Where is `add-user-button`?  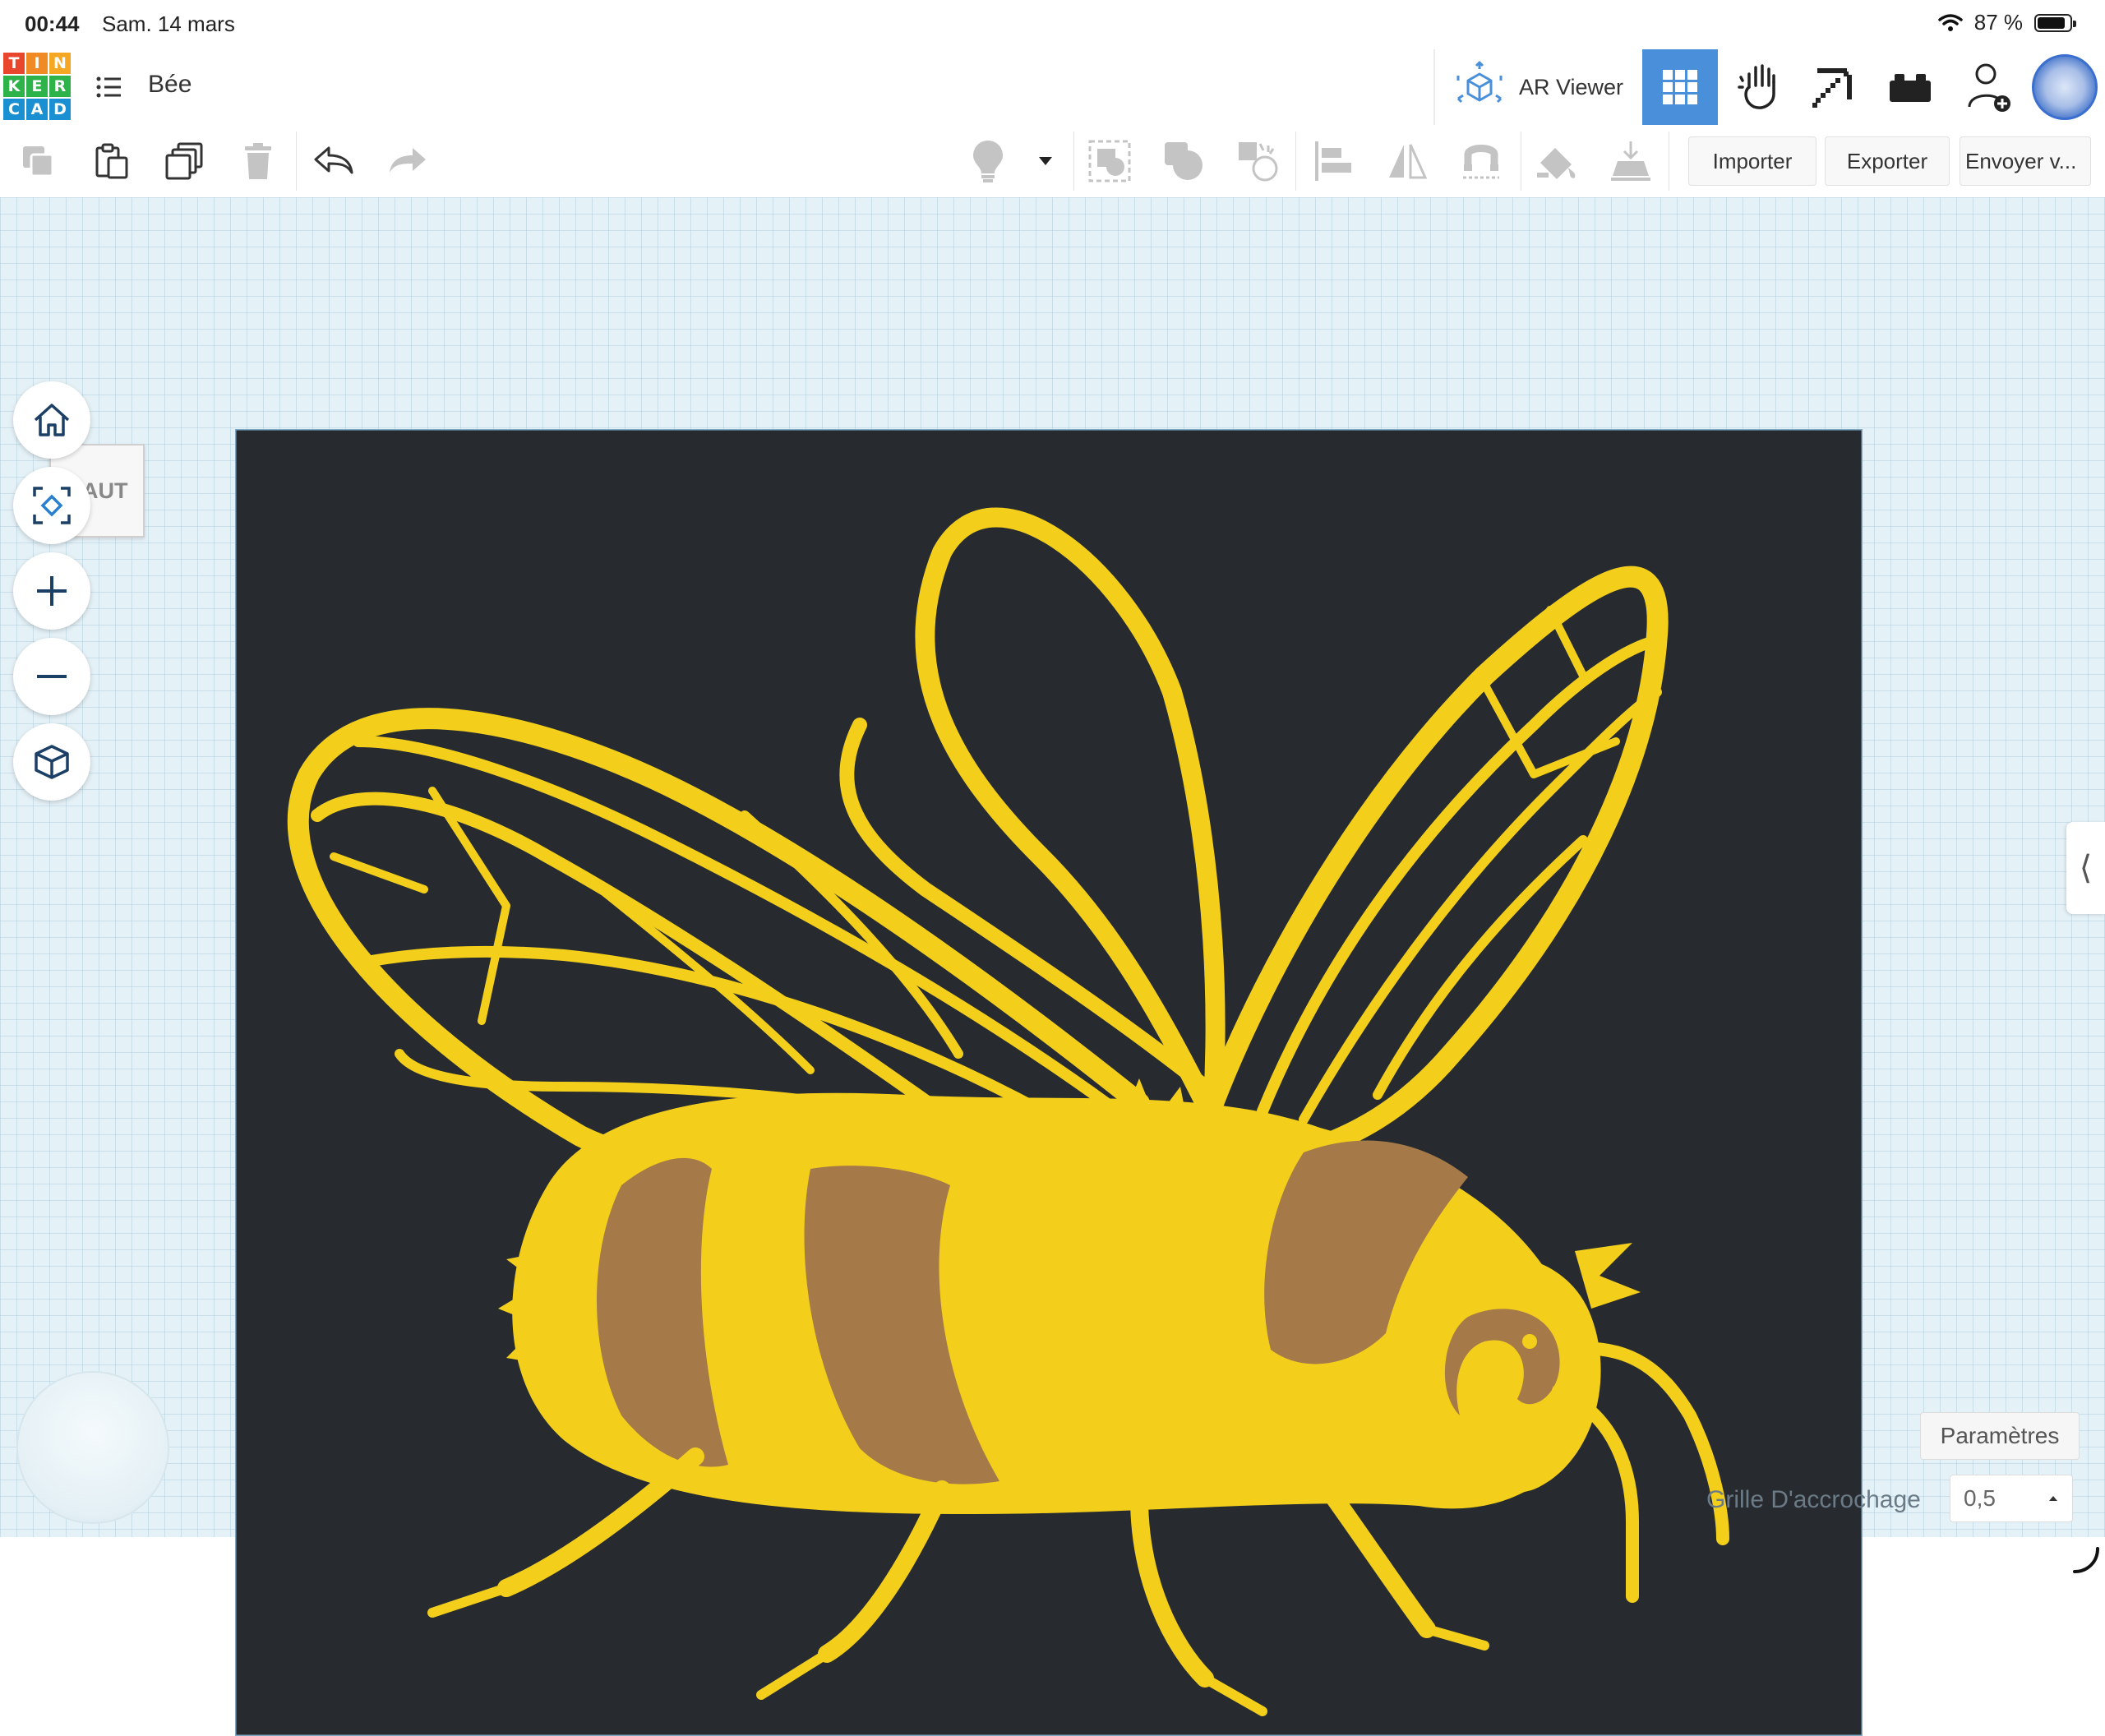
add-user-button is located at coordinates (1989, 87).